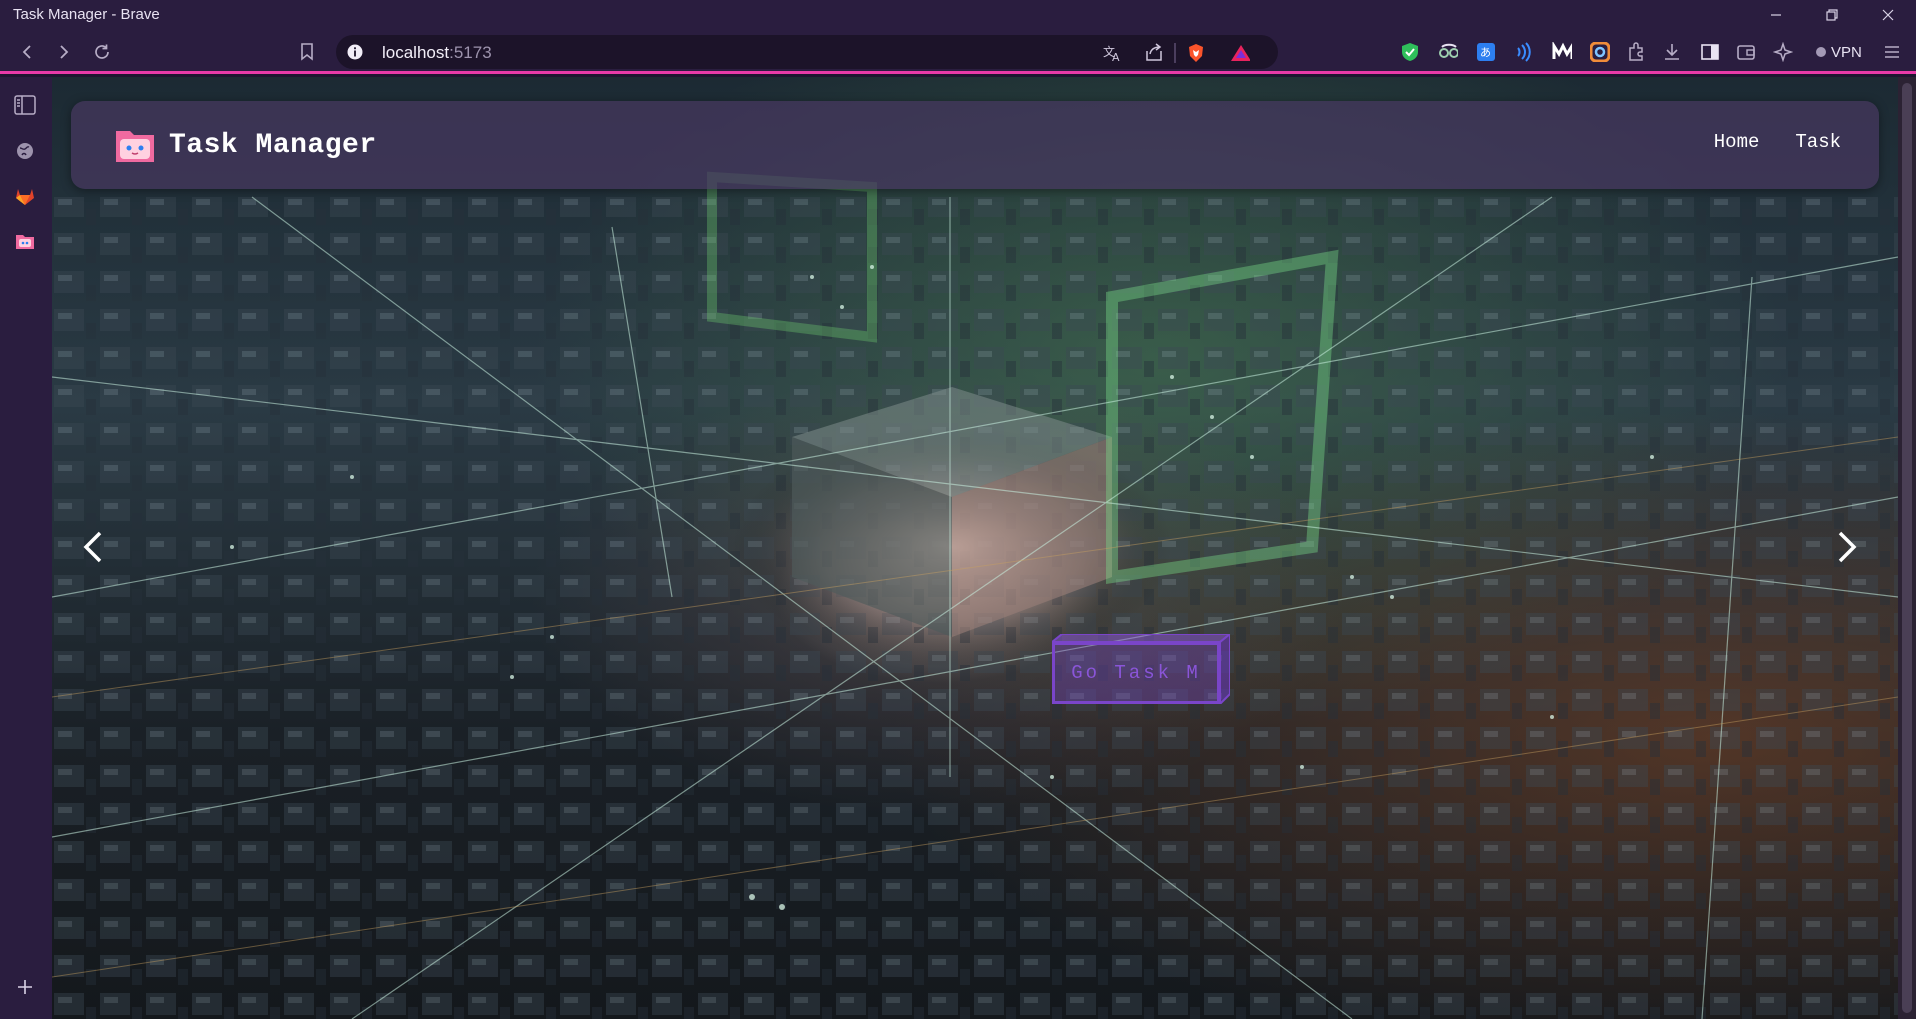 This screenshot has height=1019, width=1916. I want to click on gitlab-icon, so click(25, 196).